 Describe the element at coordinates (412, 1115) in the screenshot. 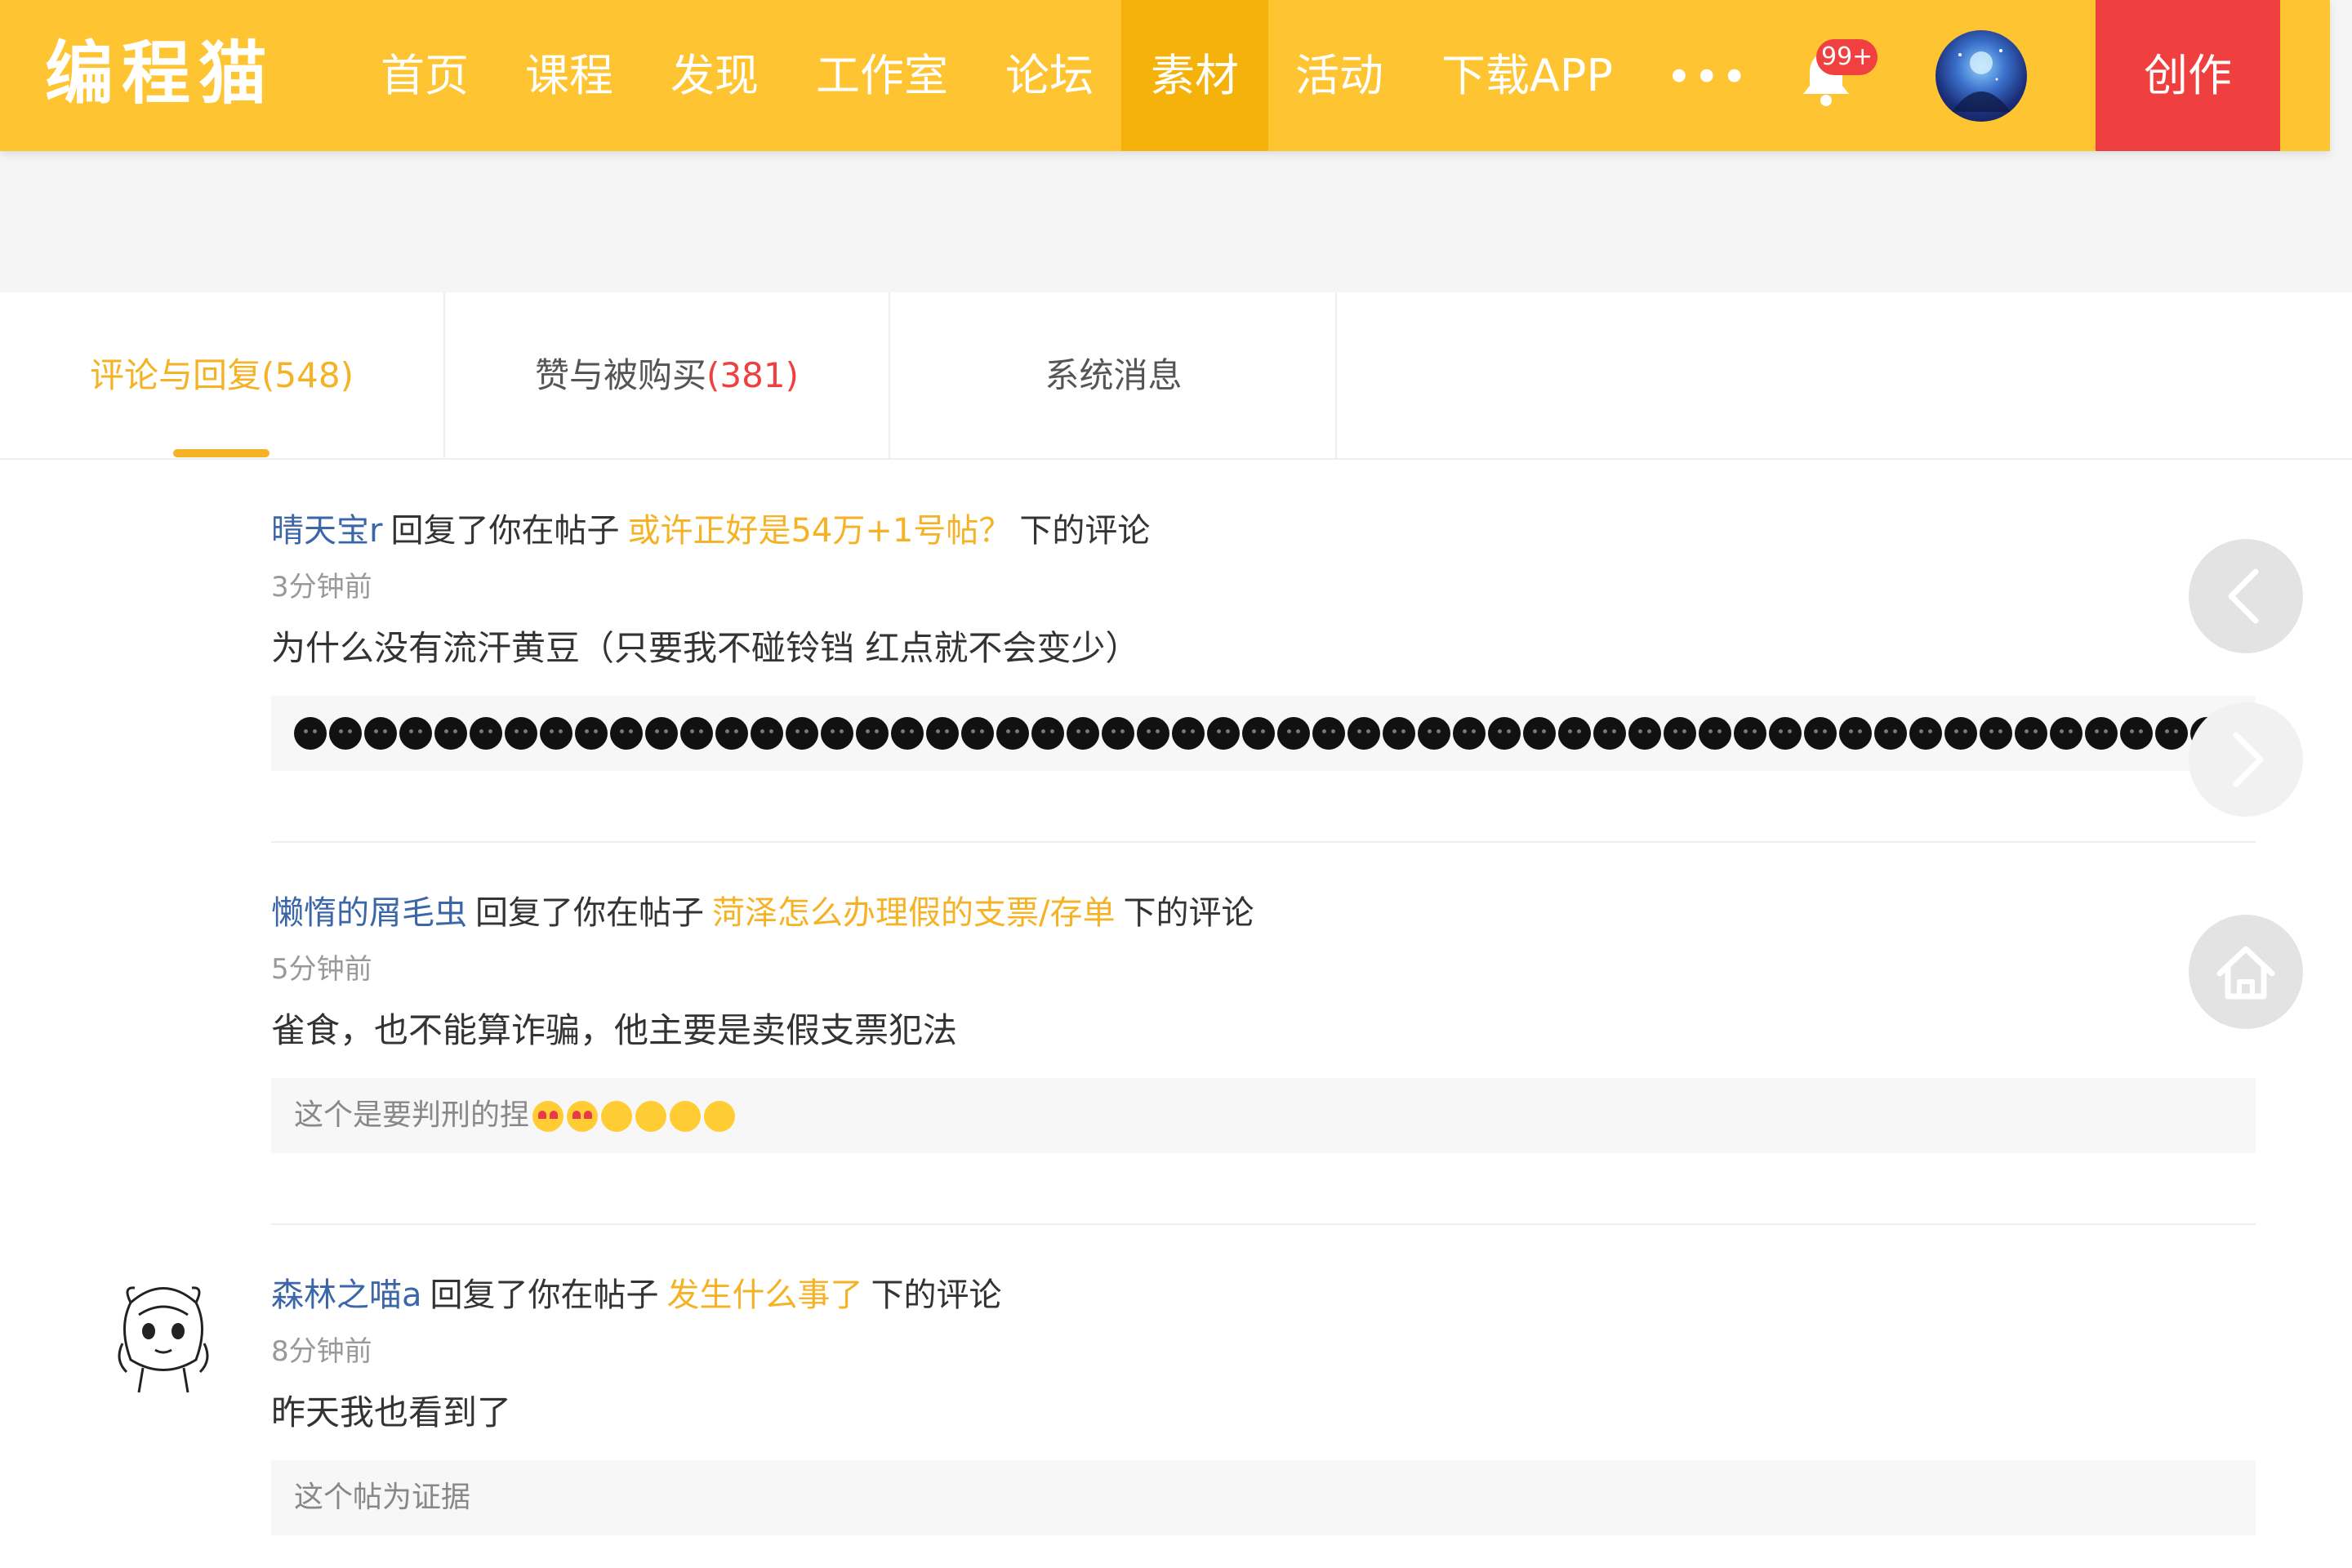

I see `quote-text: 这个是要判刑的捏` at that location.